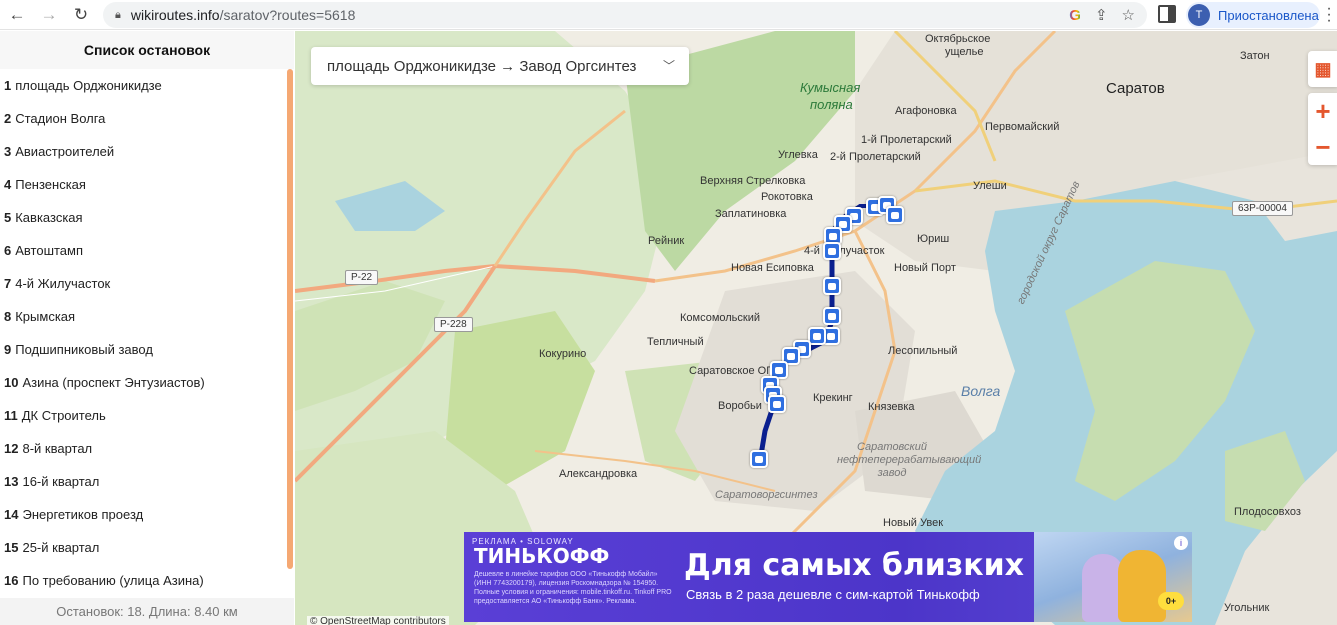 The height and width of the screenshot is (625, 1337). I want to click on stop-name: Авиастроителей, so click(65, 151).